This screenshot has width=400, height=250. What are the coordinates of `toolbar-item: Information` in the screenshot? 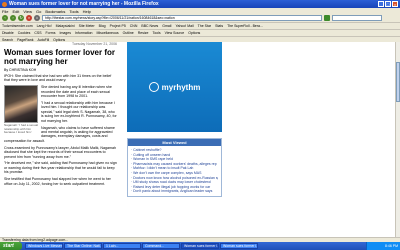 It's located at (84, 33).